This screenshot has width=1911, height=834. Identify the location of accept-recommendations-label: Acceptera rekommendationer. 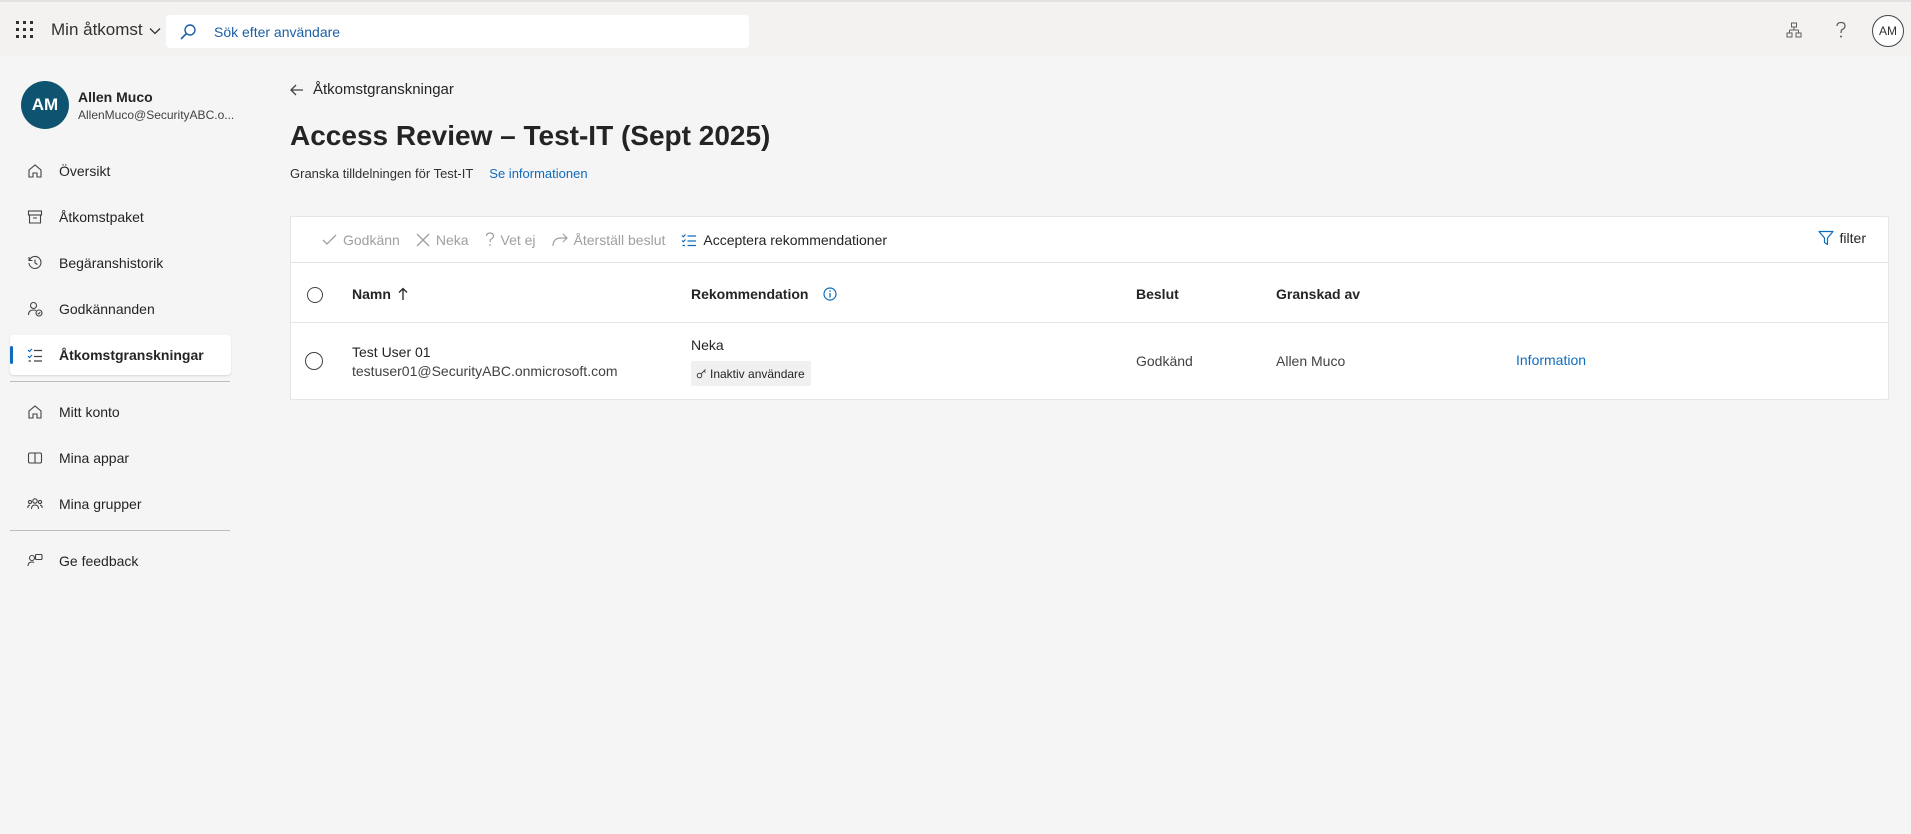
(795, 239).